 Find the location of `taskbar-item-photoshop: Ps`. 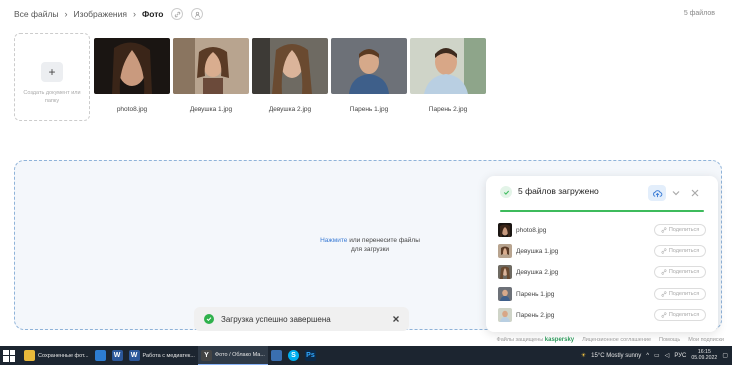

taskbar-item-photoshop: Ps is located at coordinates (310, 355).